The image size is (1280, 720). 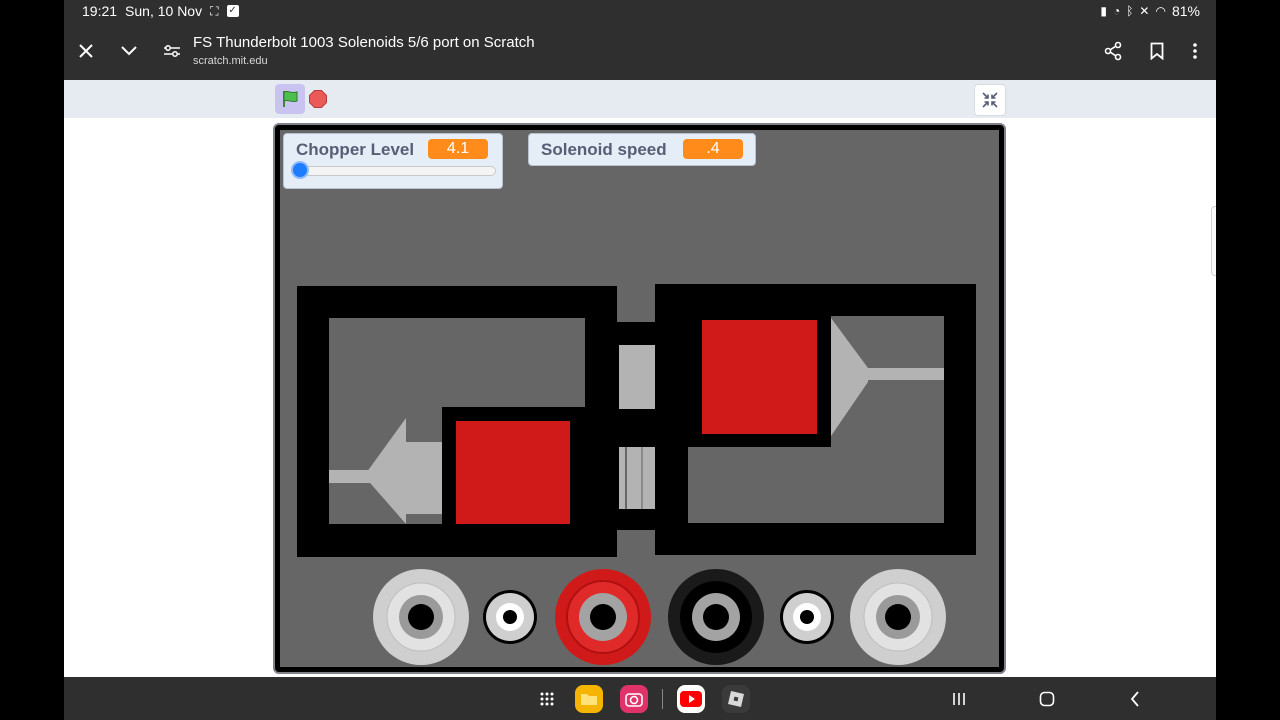 I want to click on site-settings-icon, so click(x=172, y=51).